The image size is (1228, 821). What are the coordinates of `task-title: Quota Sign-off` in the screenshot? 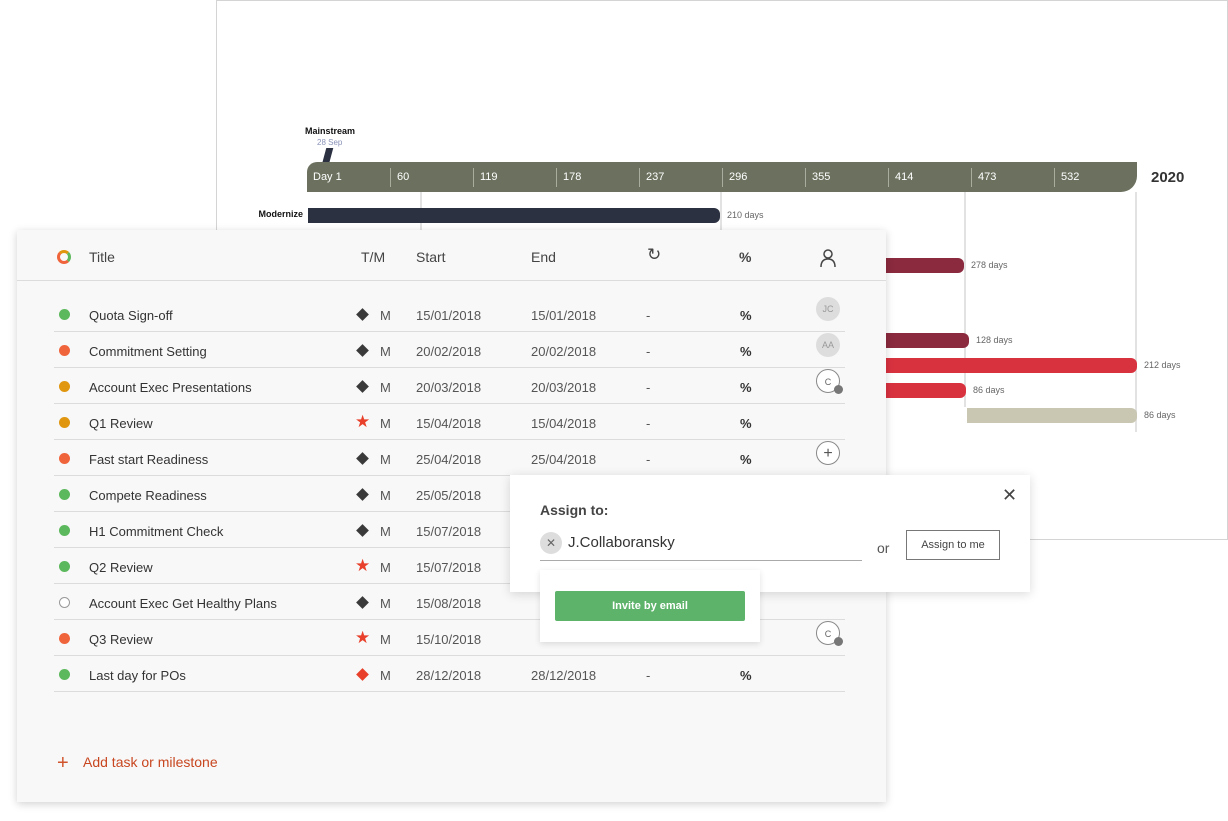 It's located at (131, 315).